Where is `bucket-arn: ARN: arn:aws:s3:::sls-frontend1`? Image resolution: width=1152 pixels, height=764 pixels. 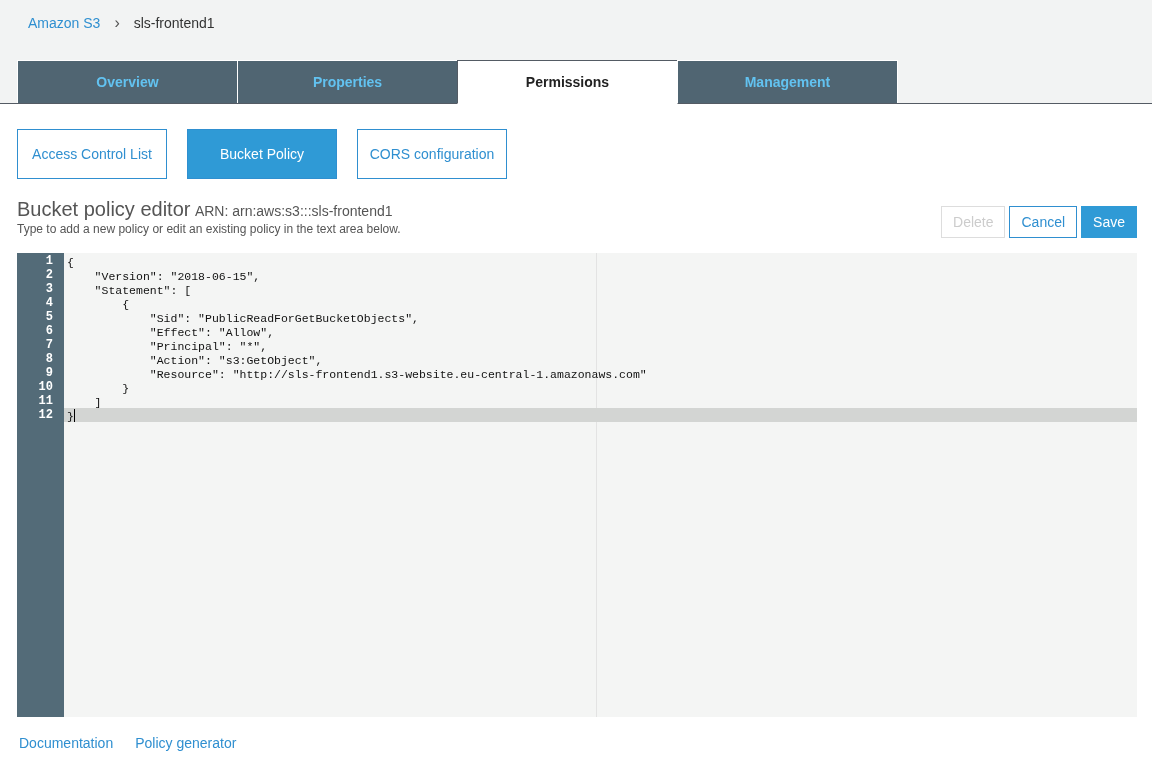
bucket-arn: ARN: arn:aws:s3:::sls-frontend1 is located at coordinates (293, 211).